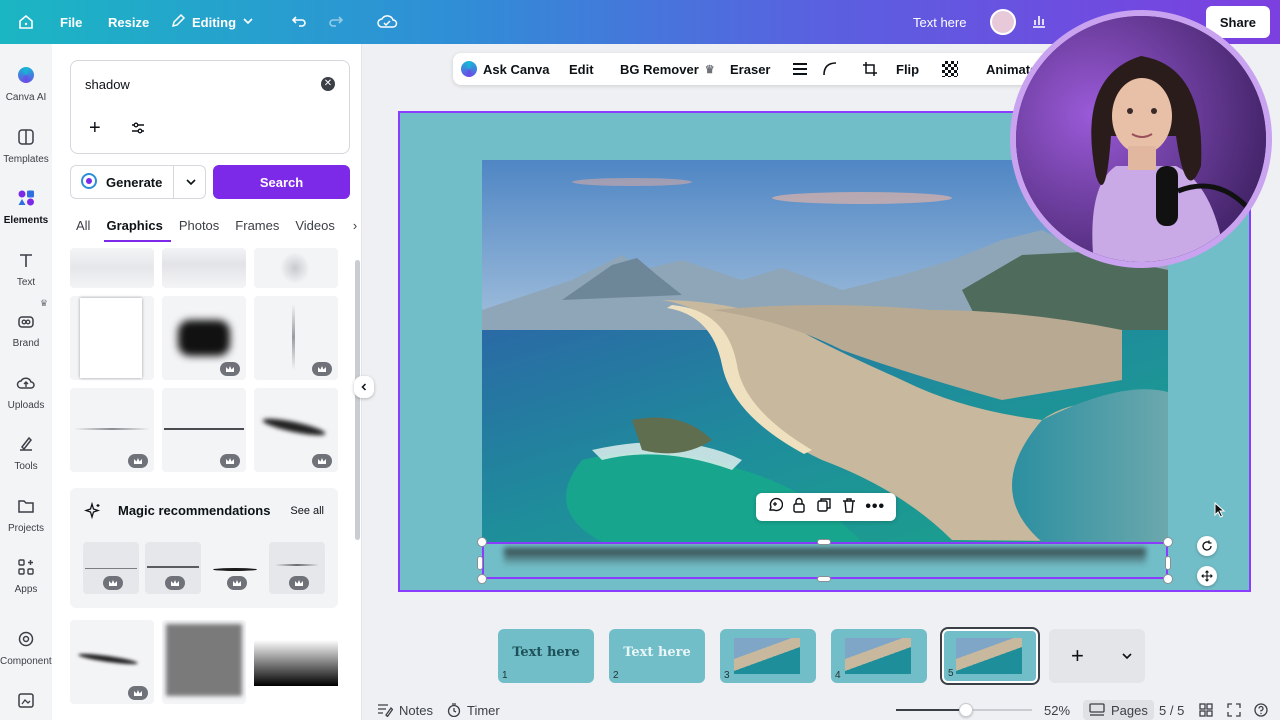 The width and height of the screenshot is (1280, 720). I want to click on resize-handle-bottom-right, so click(1168, 579).